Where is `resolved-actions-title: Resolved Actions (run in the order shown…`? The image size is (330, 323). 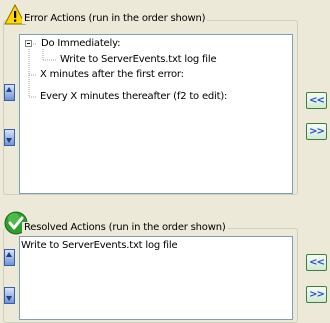
resolved-actions-title: Resolved Actions (run in the order shown… is located at coordinates (125, 227).